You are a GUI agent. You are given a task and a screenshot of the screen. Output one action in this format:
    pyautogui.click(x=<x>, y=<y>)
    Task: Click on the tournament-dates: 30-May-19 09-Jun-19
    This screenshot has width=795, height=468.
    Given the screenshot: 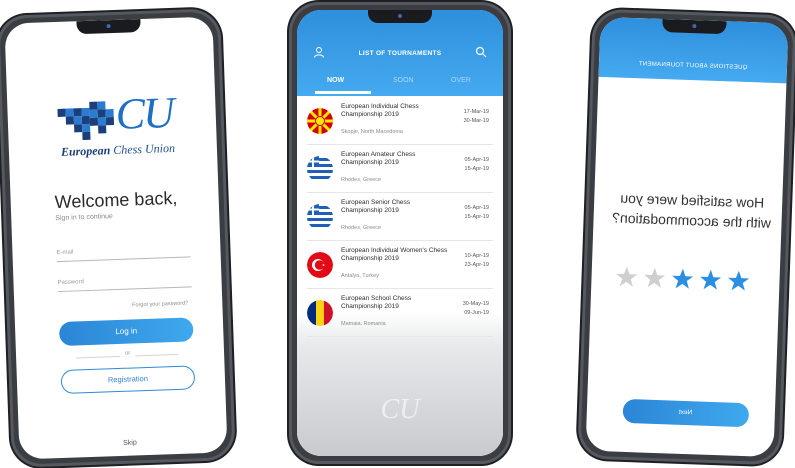 What is the action you would take?
    pyautogui.click(x=475, y=308)
    